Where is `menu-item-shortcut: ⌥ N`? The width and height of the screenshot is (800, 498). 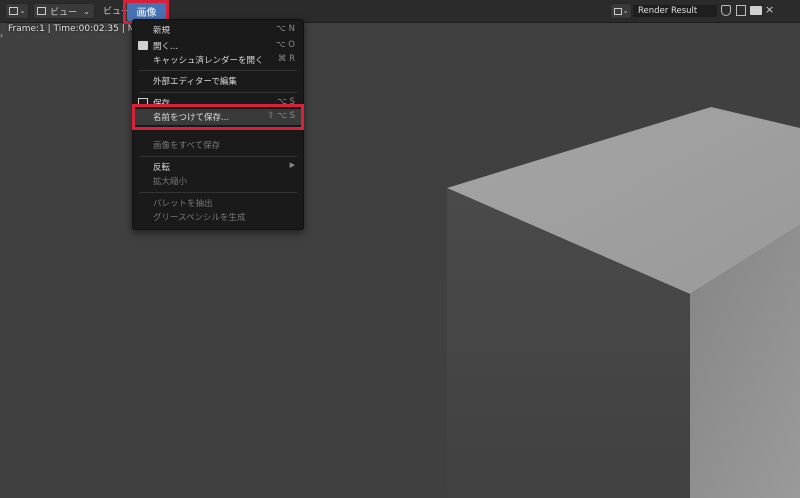 menu-item-shortcut: ⌥ N is located at coordinates (285, 29).